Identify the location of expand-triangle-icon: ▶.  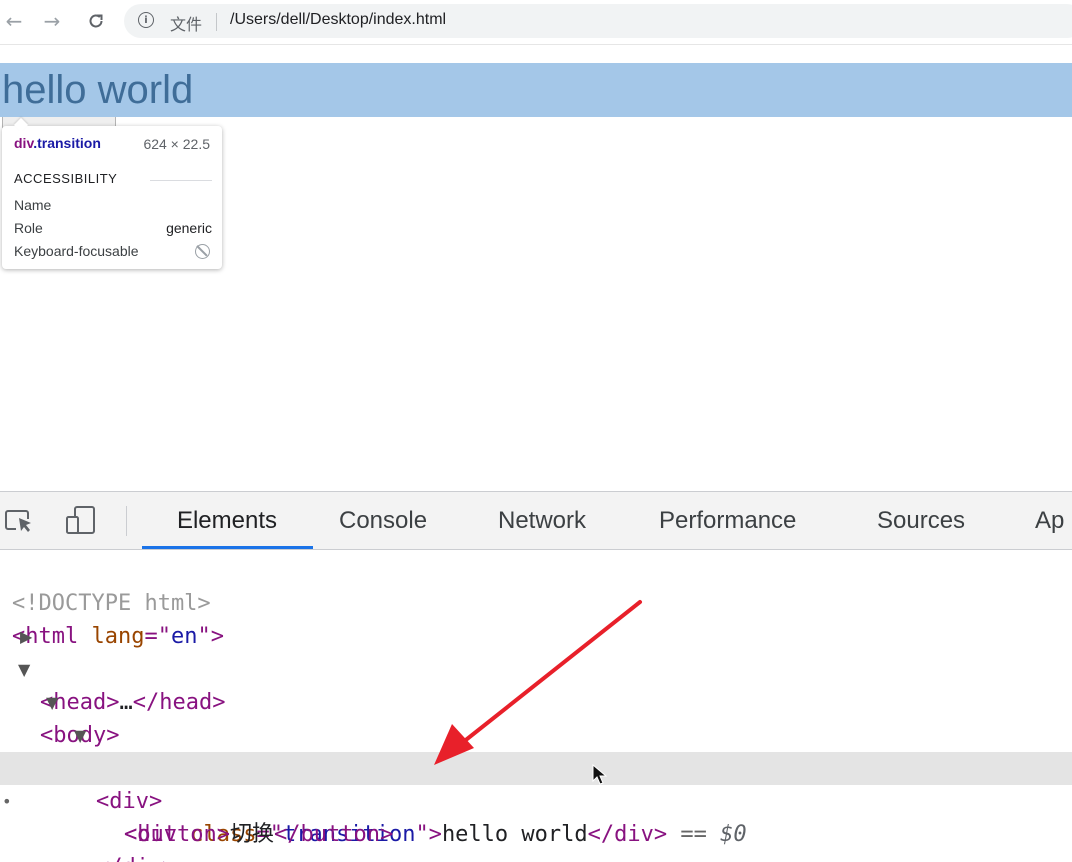
(26, 636).